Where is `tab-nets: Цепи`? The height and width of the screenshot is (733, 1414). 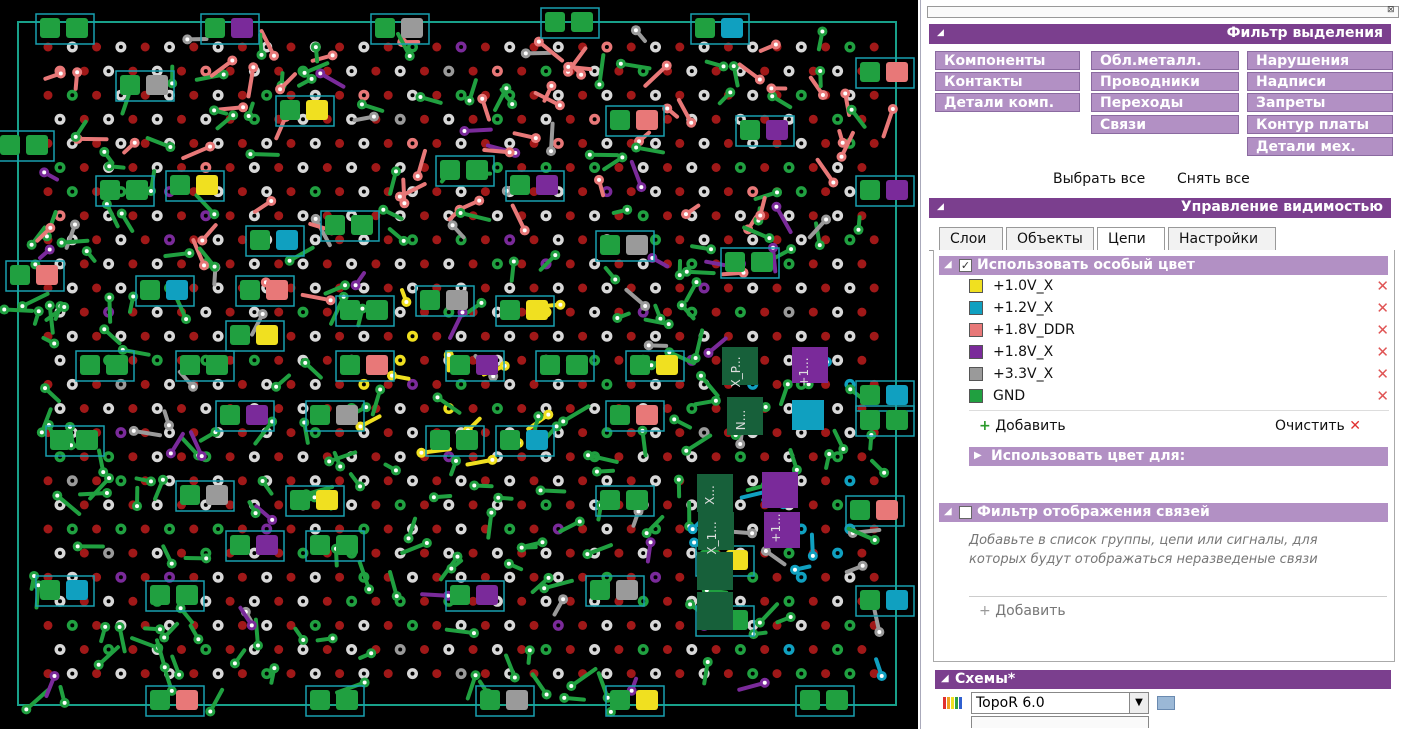 tab-nets: Цепи is located at coordinates (1131, 239).